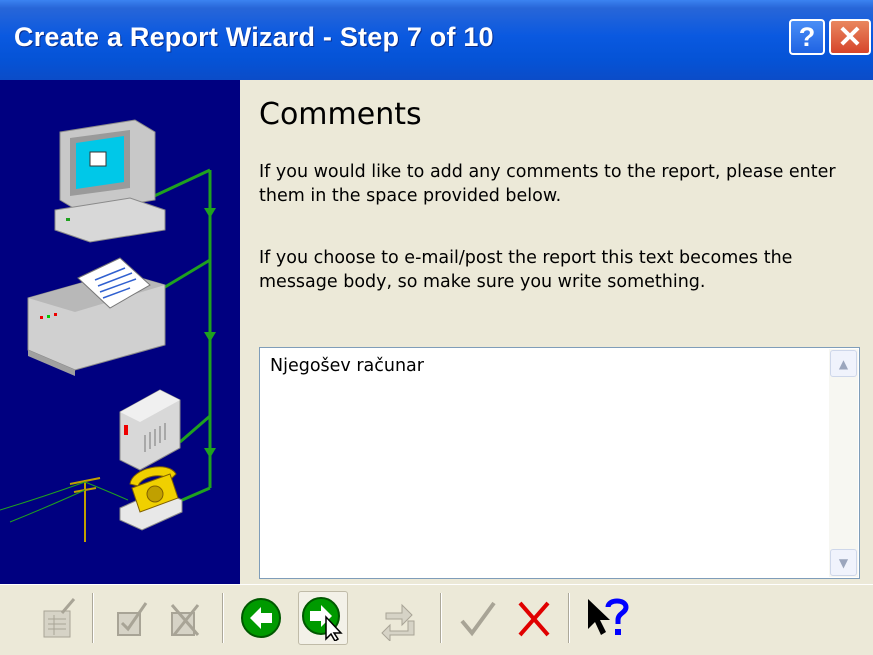 The image size is (873, 655). I want to click on uncheck-button, so click(185, 618).